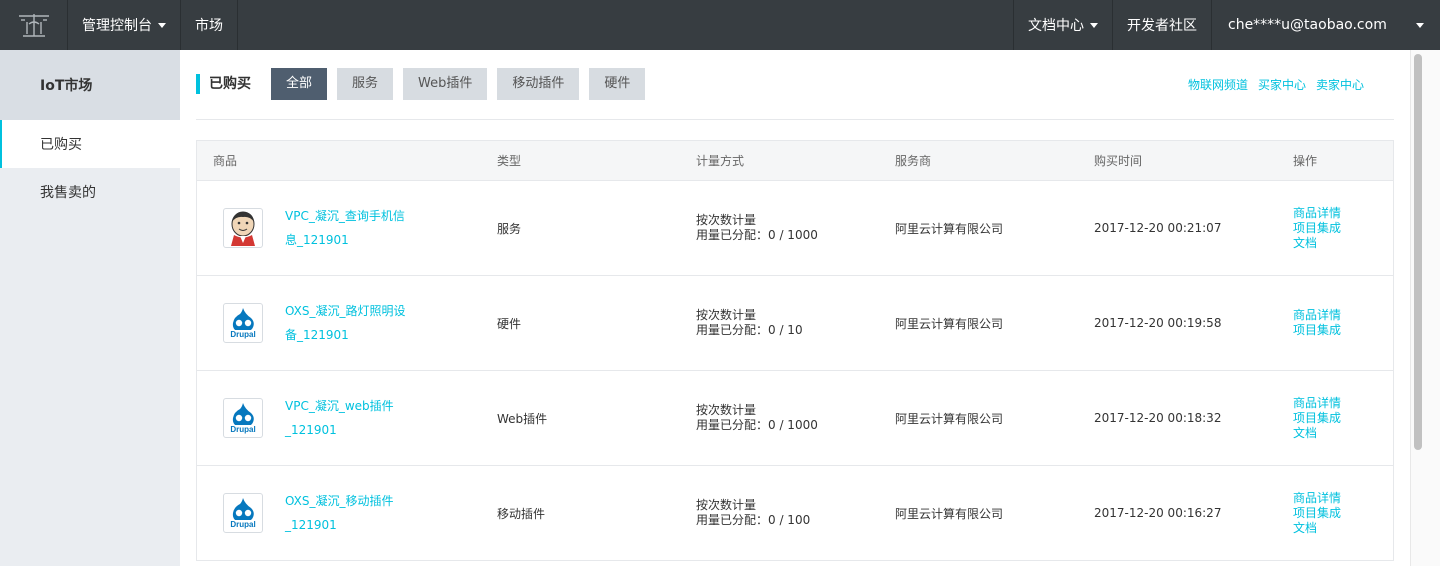  Describe the element at coordinates (913, 161) in the screenshot. I see `header-vendor: 服务商` at that location.